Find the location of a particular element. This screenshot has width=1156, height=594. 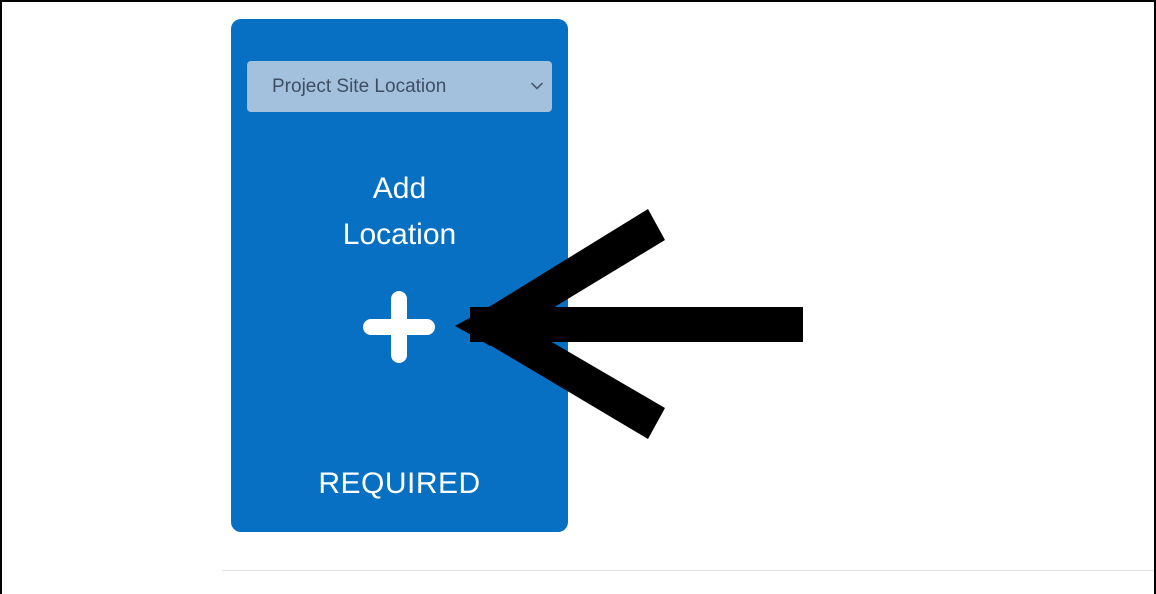

add-location-button is located at coordinates (399, 327).